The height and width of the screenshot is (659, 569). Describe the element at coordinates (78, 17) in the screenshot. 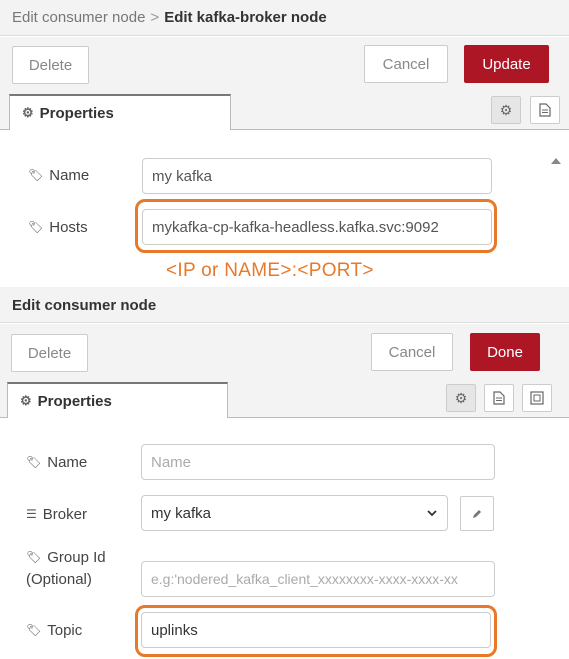

I see `breadcrumb-parent: Edit consumer node` at that location.